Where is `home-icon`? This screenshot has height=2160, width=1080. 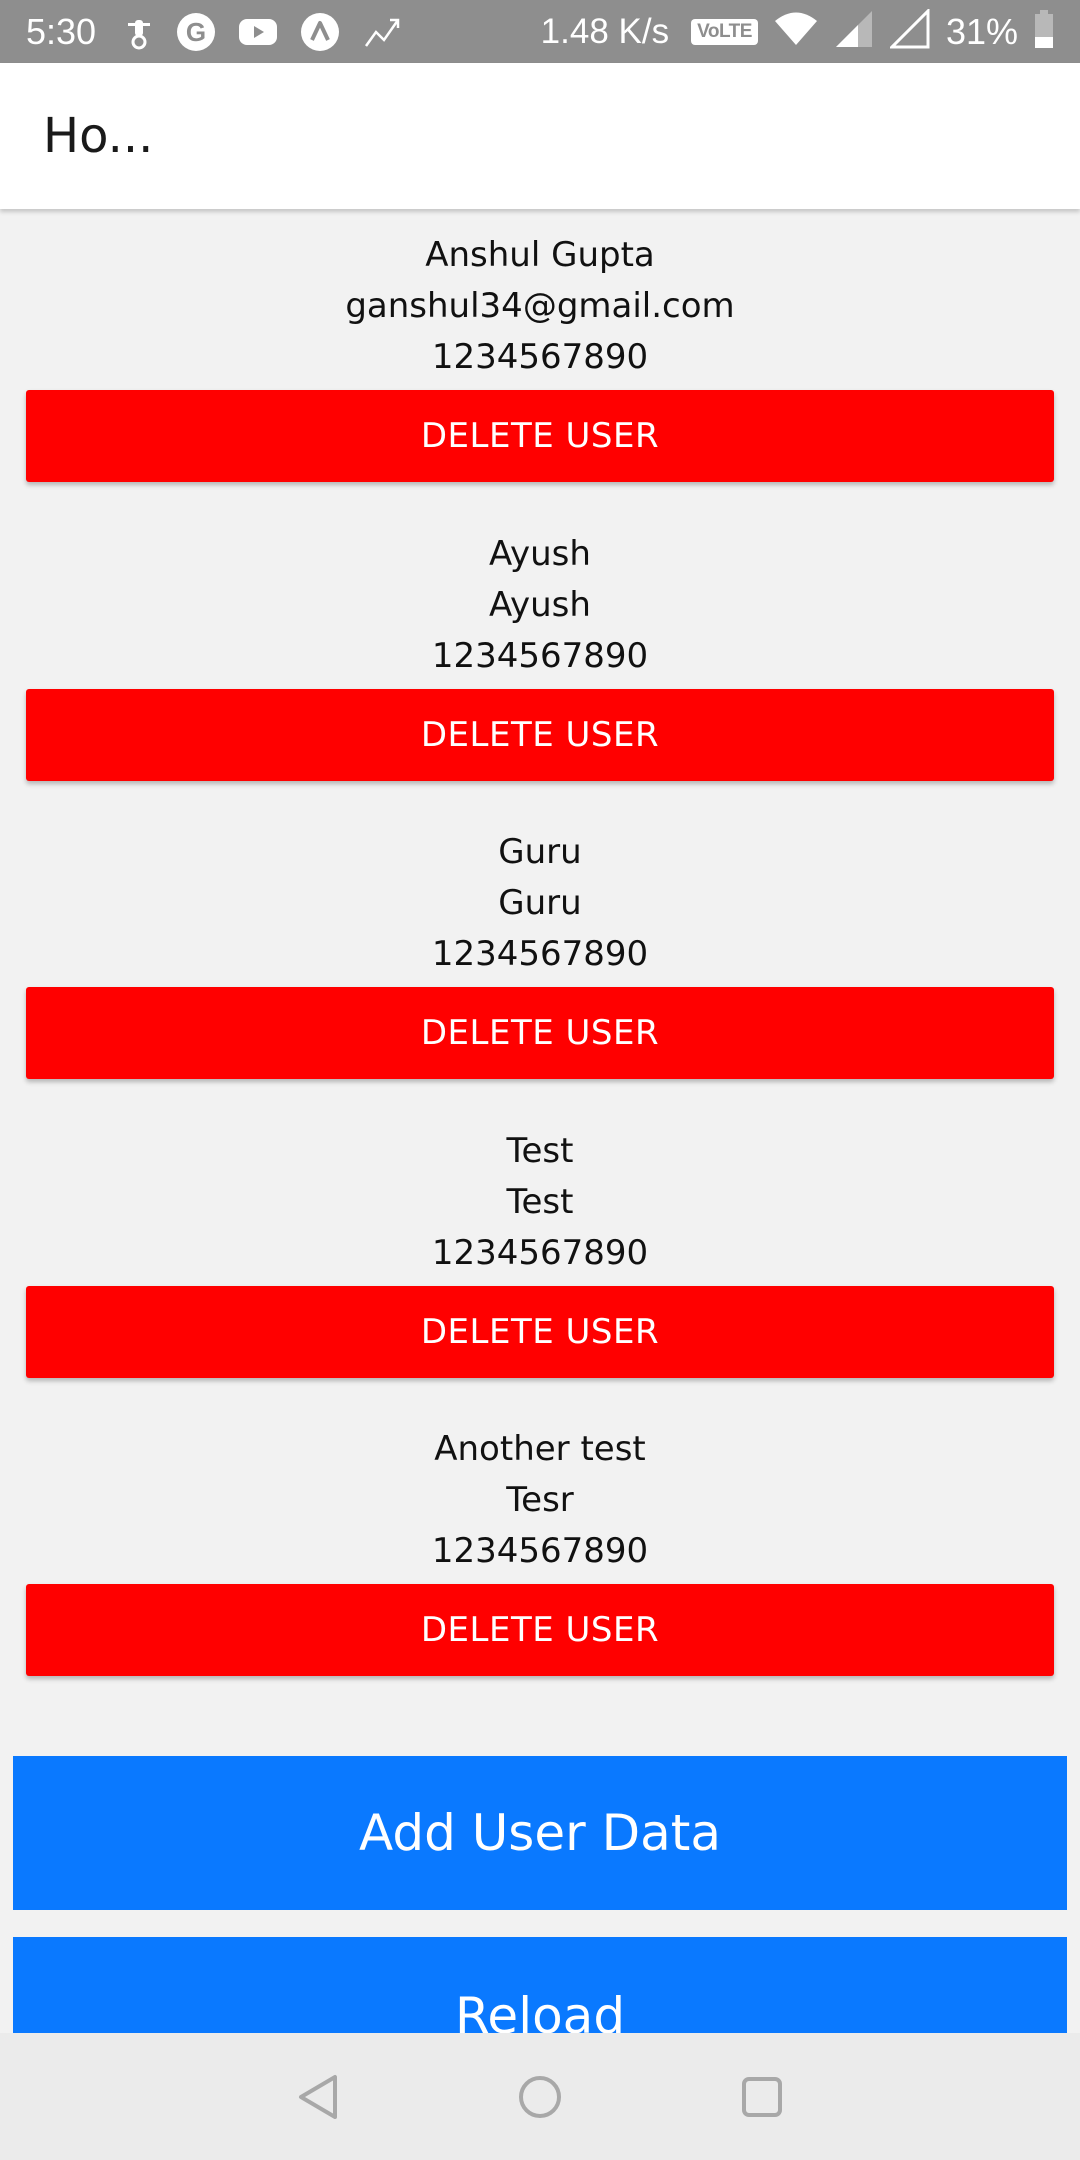 home-icon is located at coordinates (540, 2097).